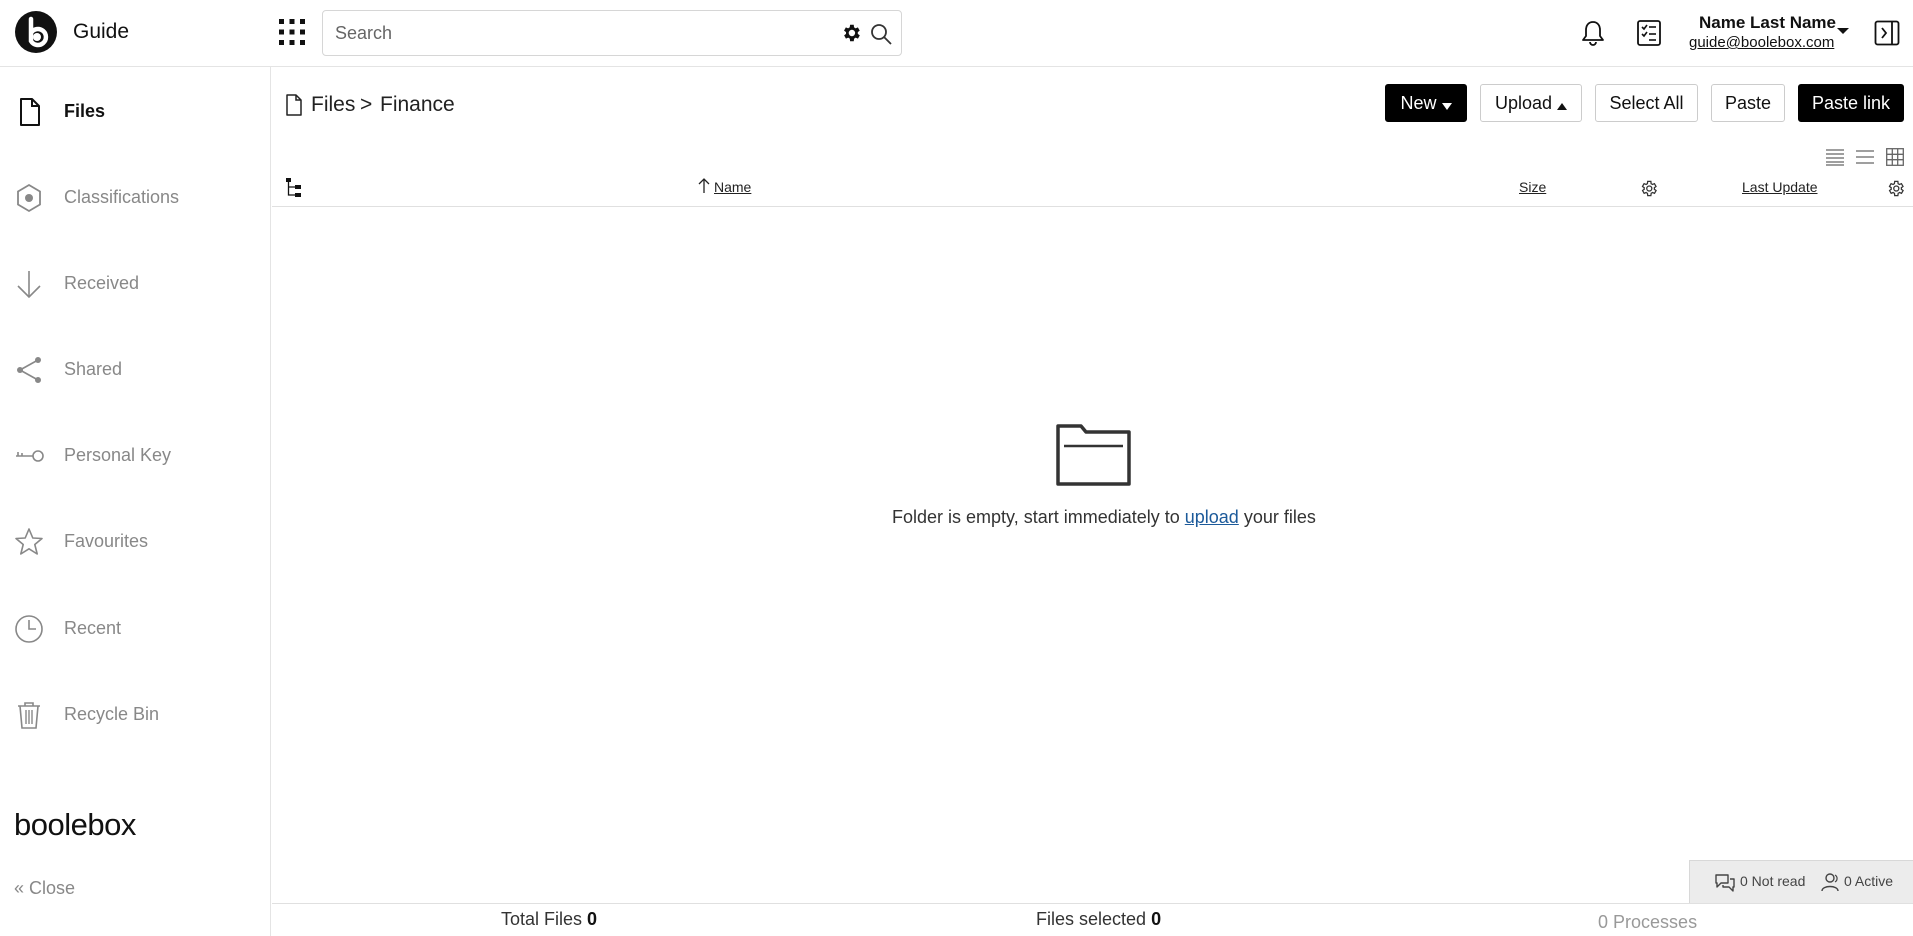 The width and height of the screenshot is (1913, 936). I want to click on search-box, so click(612, 33).